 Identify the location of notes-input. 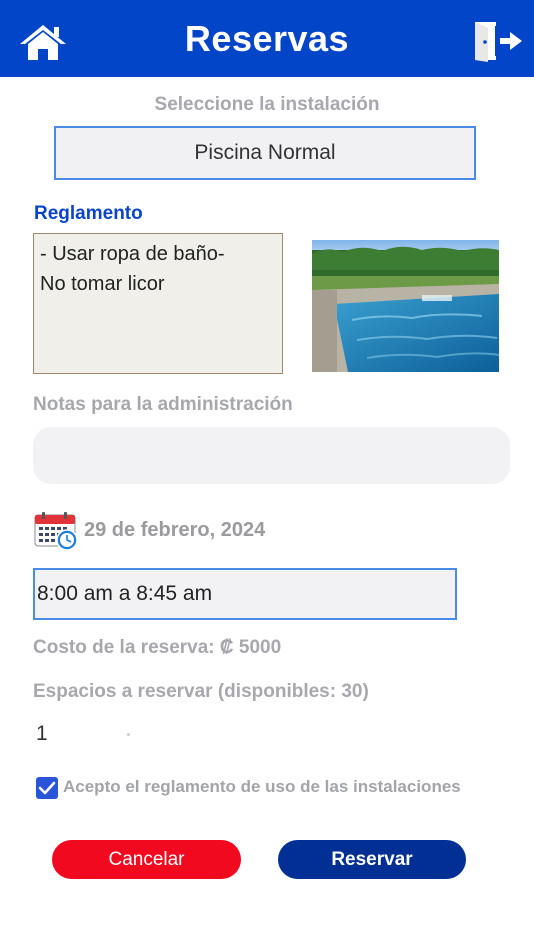
(271, 455).